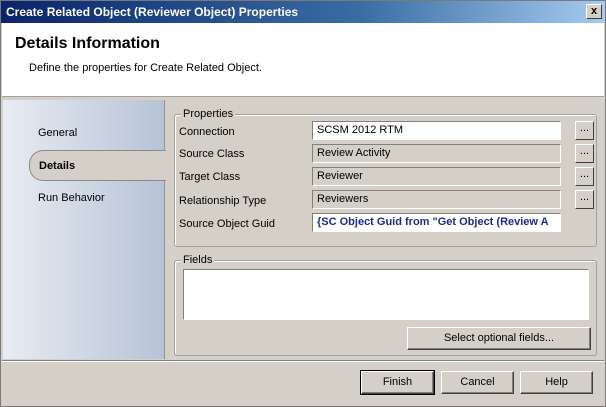 The width and height of the screenshot is (606, 407). I want to click on source-class-field: Review Activity, so click(436, 153).